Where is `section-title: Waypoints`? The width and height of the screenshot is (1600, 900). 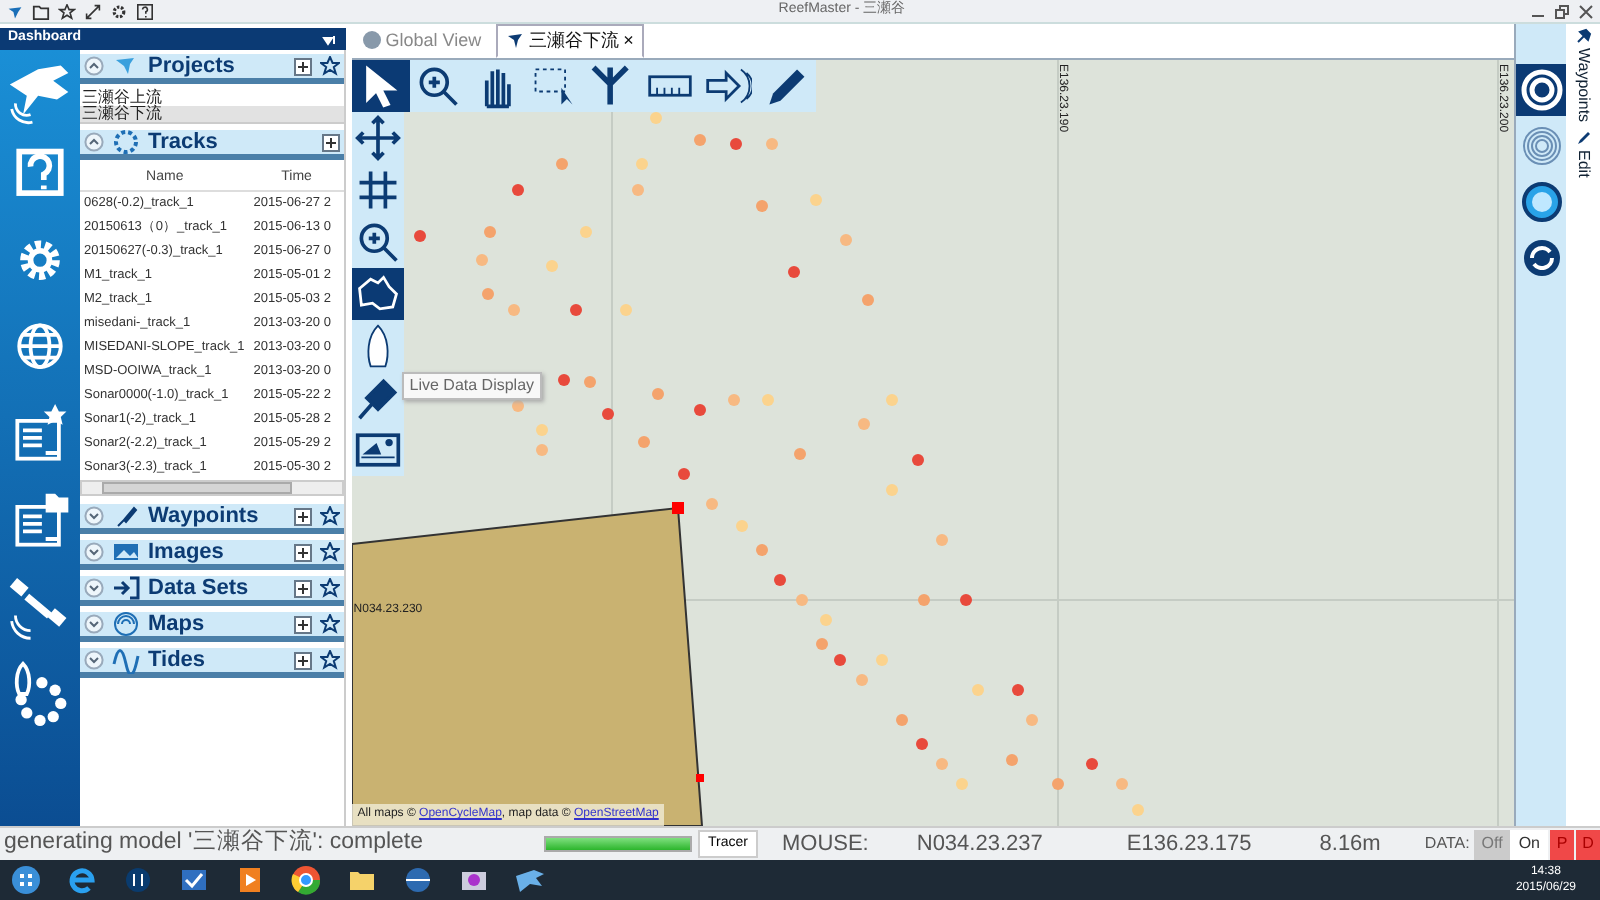
section-title: Waypoints is located at coordinates (204, 516).